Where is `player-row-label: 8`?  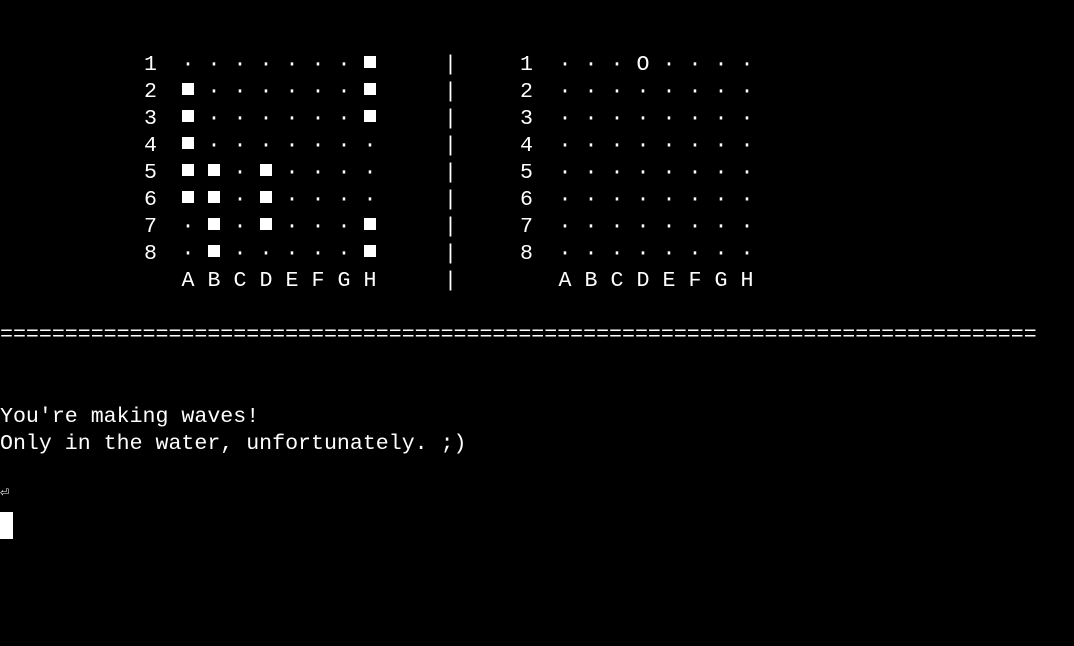 player-row-label: 8 is located at coordinates (150, 254).